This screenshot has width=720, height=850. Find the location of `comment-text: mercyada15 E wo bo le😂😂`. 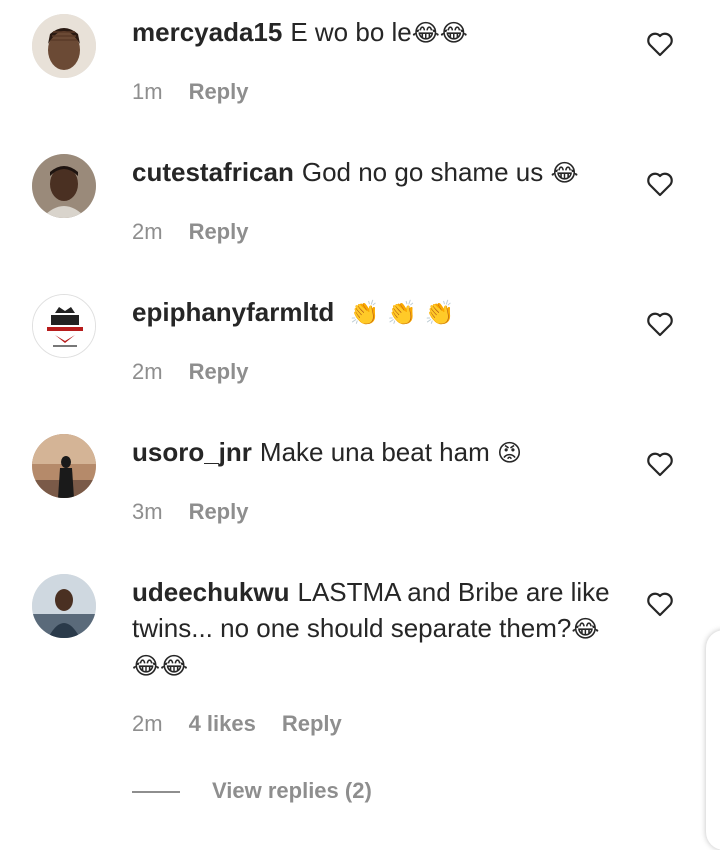

comment-text: mercyada15 E wo bo le😂😂 is located at coordinates (372, 32).